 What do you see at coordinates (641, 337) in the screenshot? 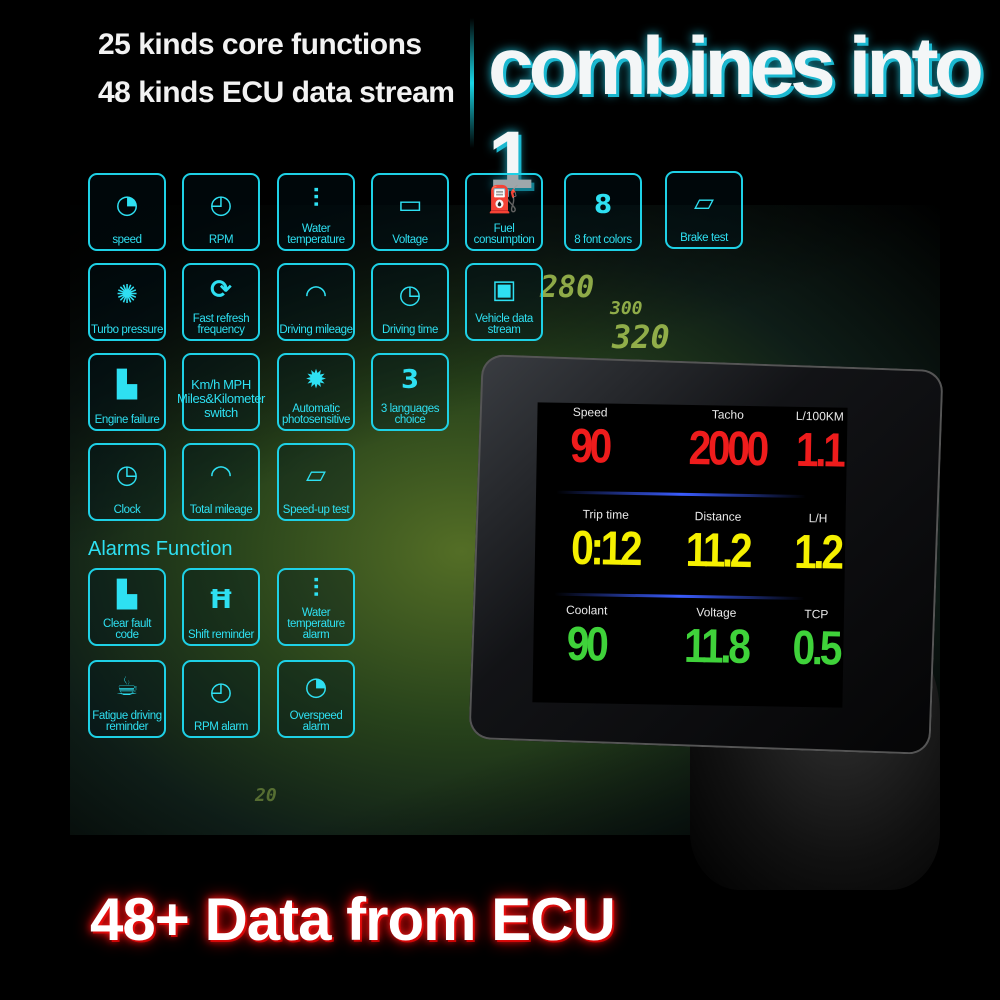
I see `scale-number: 320` at bounding box center [641, 337].